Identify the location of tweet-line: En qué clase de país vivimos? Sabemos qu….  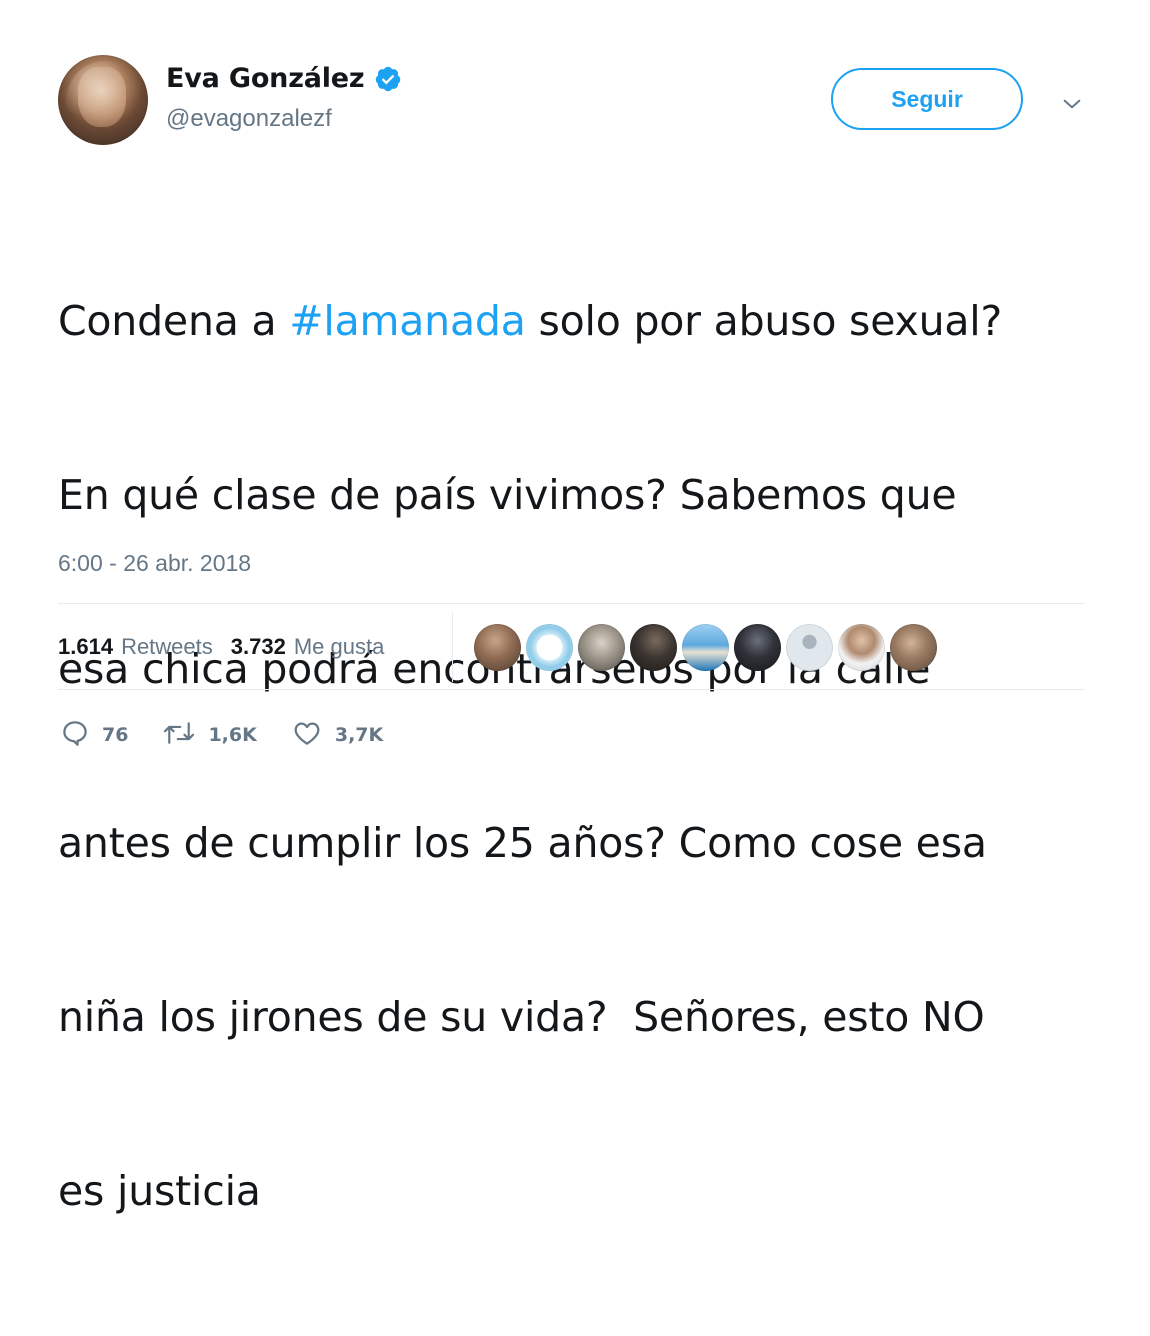
(588, 495).